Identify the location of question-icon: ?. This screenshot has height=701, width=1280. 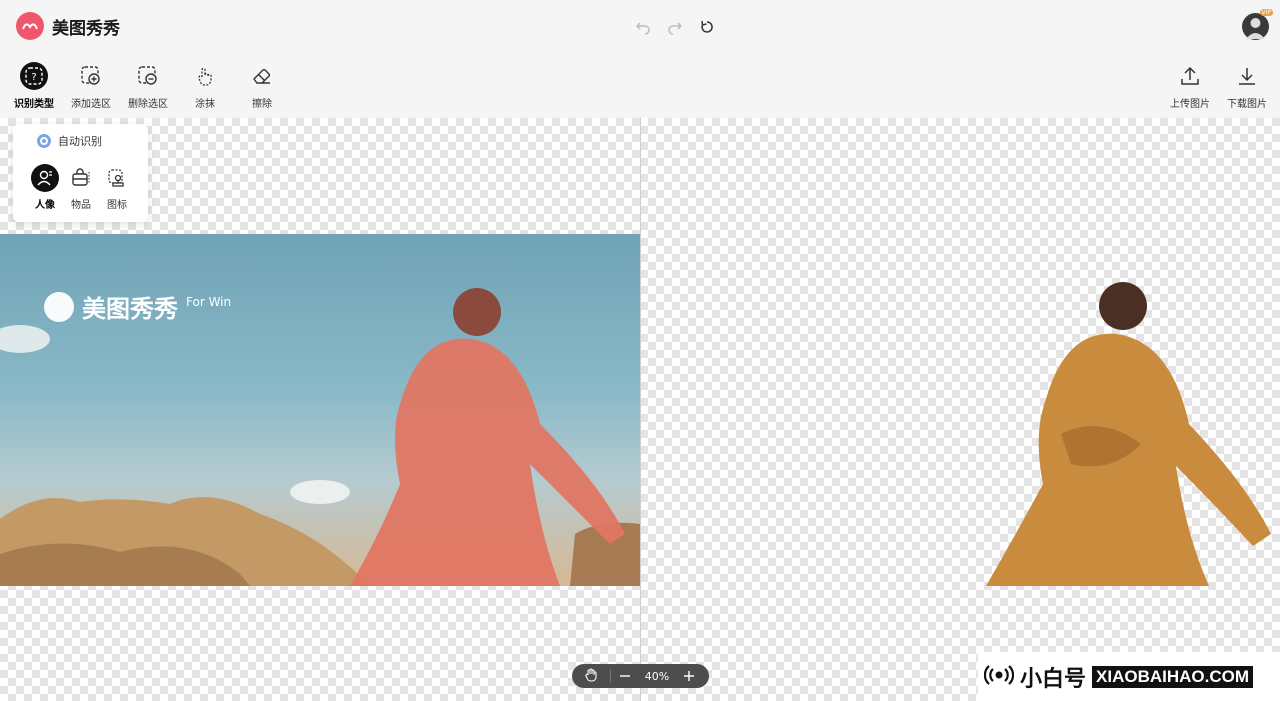
(34, 76).